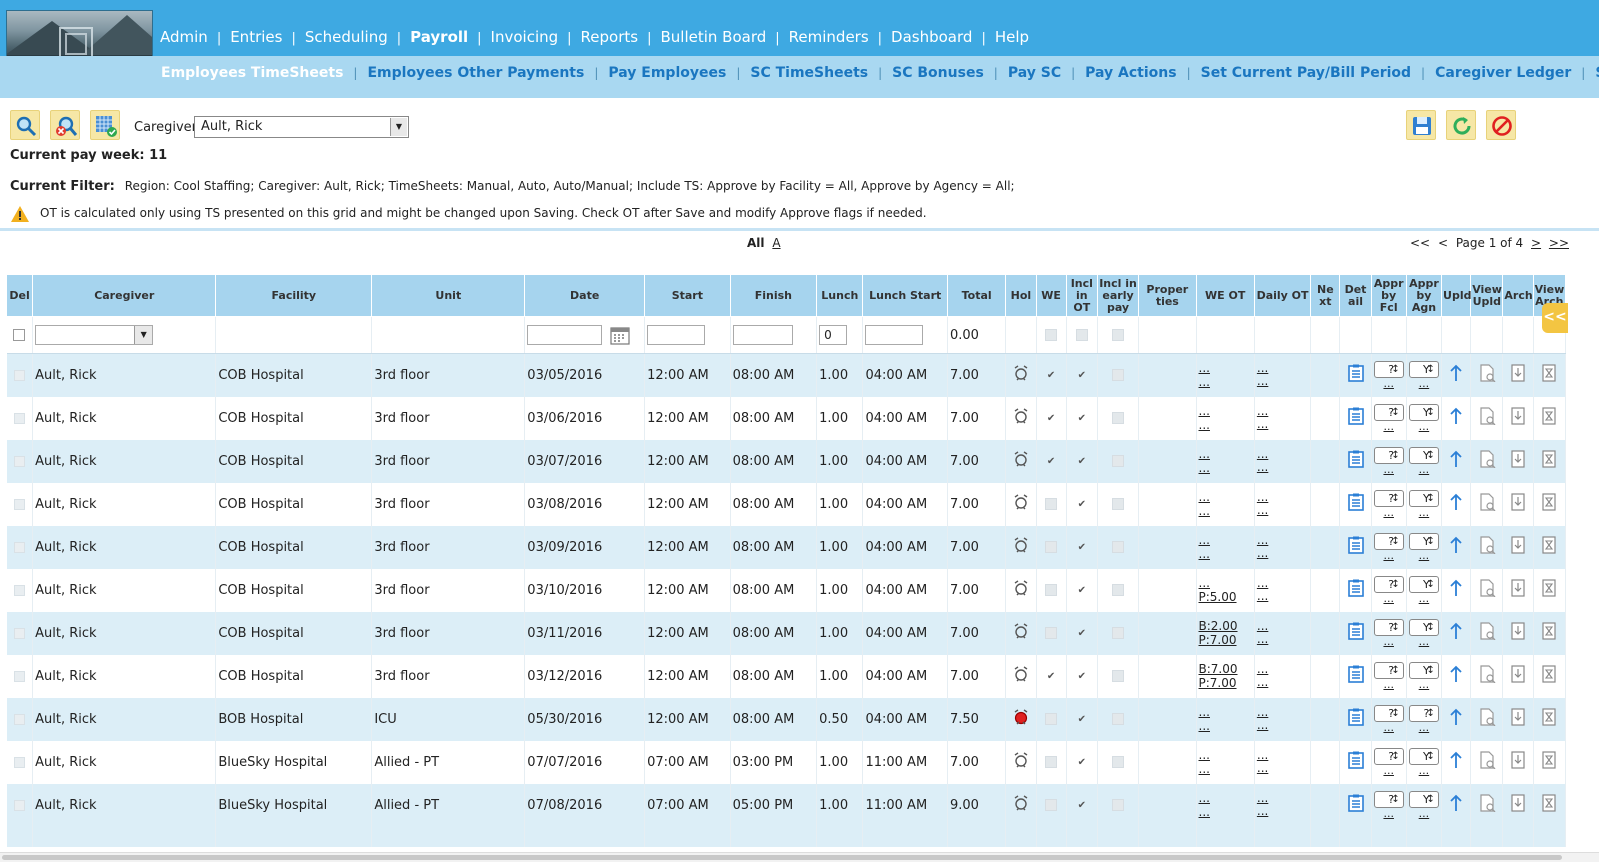  Describe the element at coordinates (687, 295) in the screenshot. I see `column-header-start: Start` at that location.